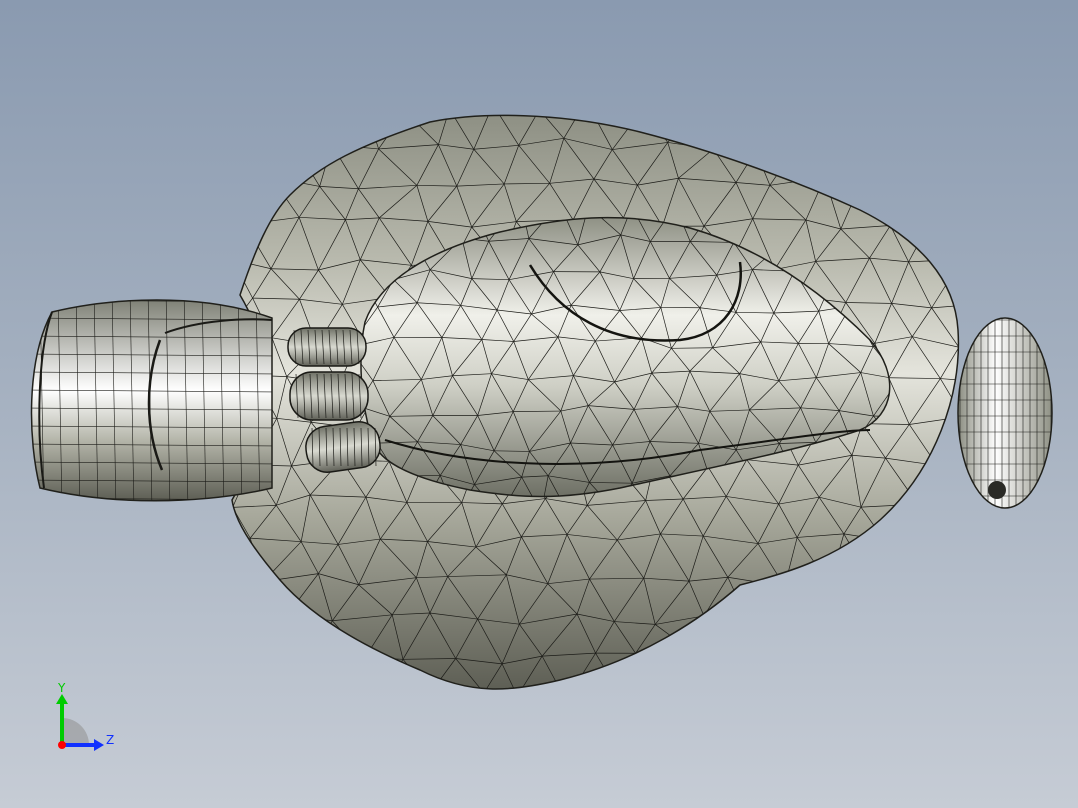 Image resolution: width=1078 pixels, height=808 pixels. Describe the element at coordinates (327, 347) in the screenshot. I see `finger-top` at that location.